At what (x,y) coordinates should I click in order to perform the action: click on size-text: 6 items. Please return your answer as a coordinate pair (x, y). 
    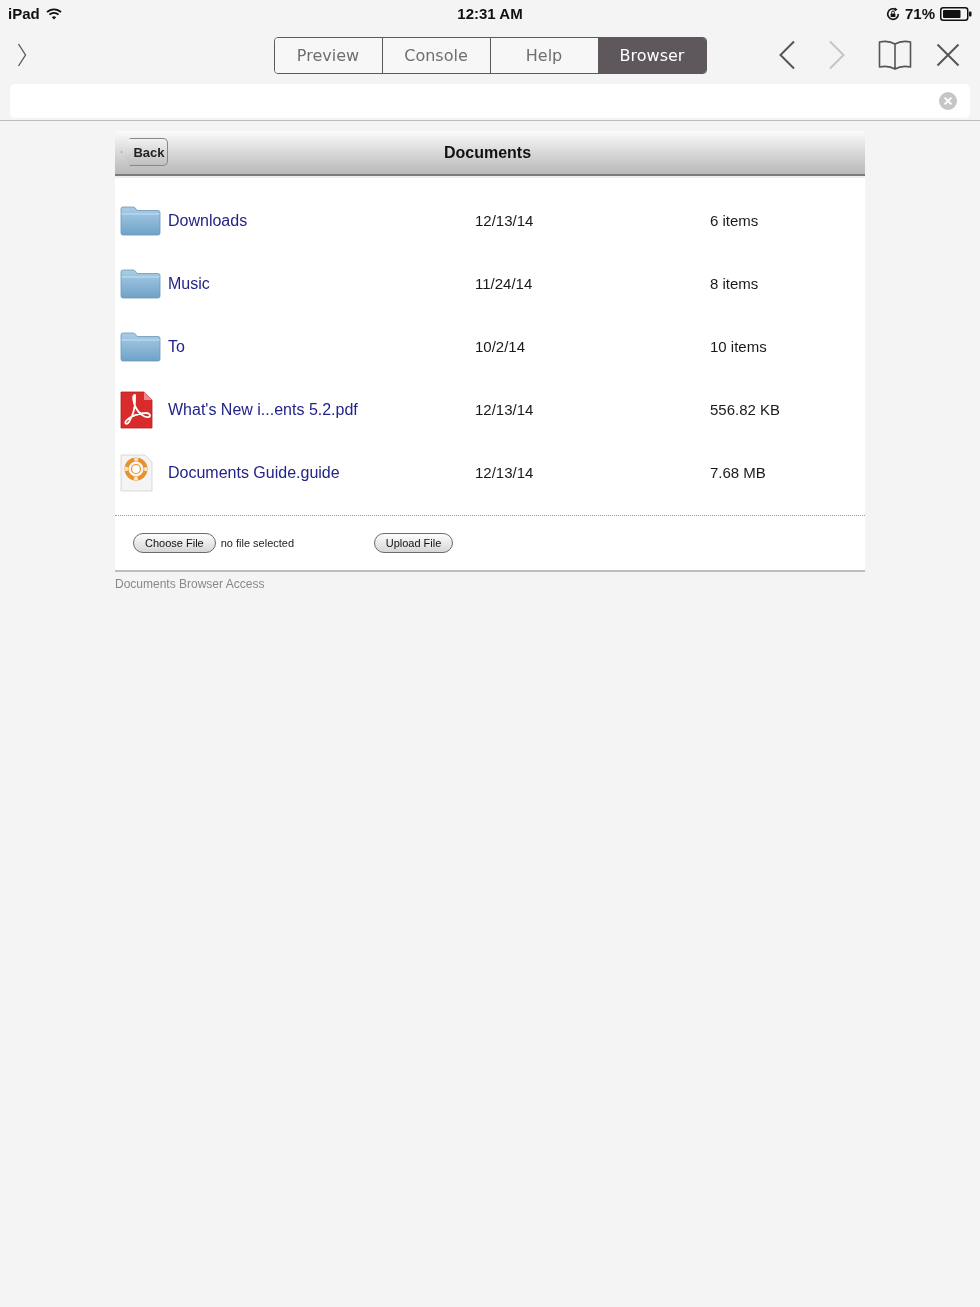
    Looking at the image, I should click on (734, 220).